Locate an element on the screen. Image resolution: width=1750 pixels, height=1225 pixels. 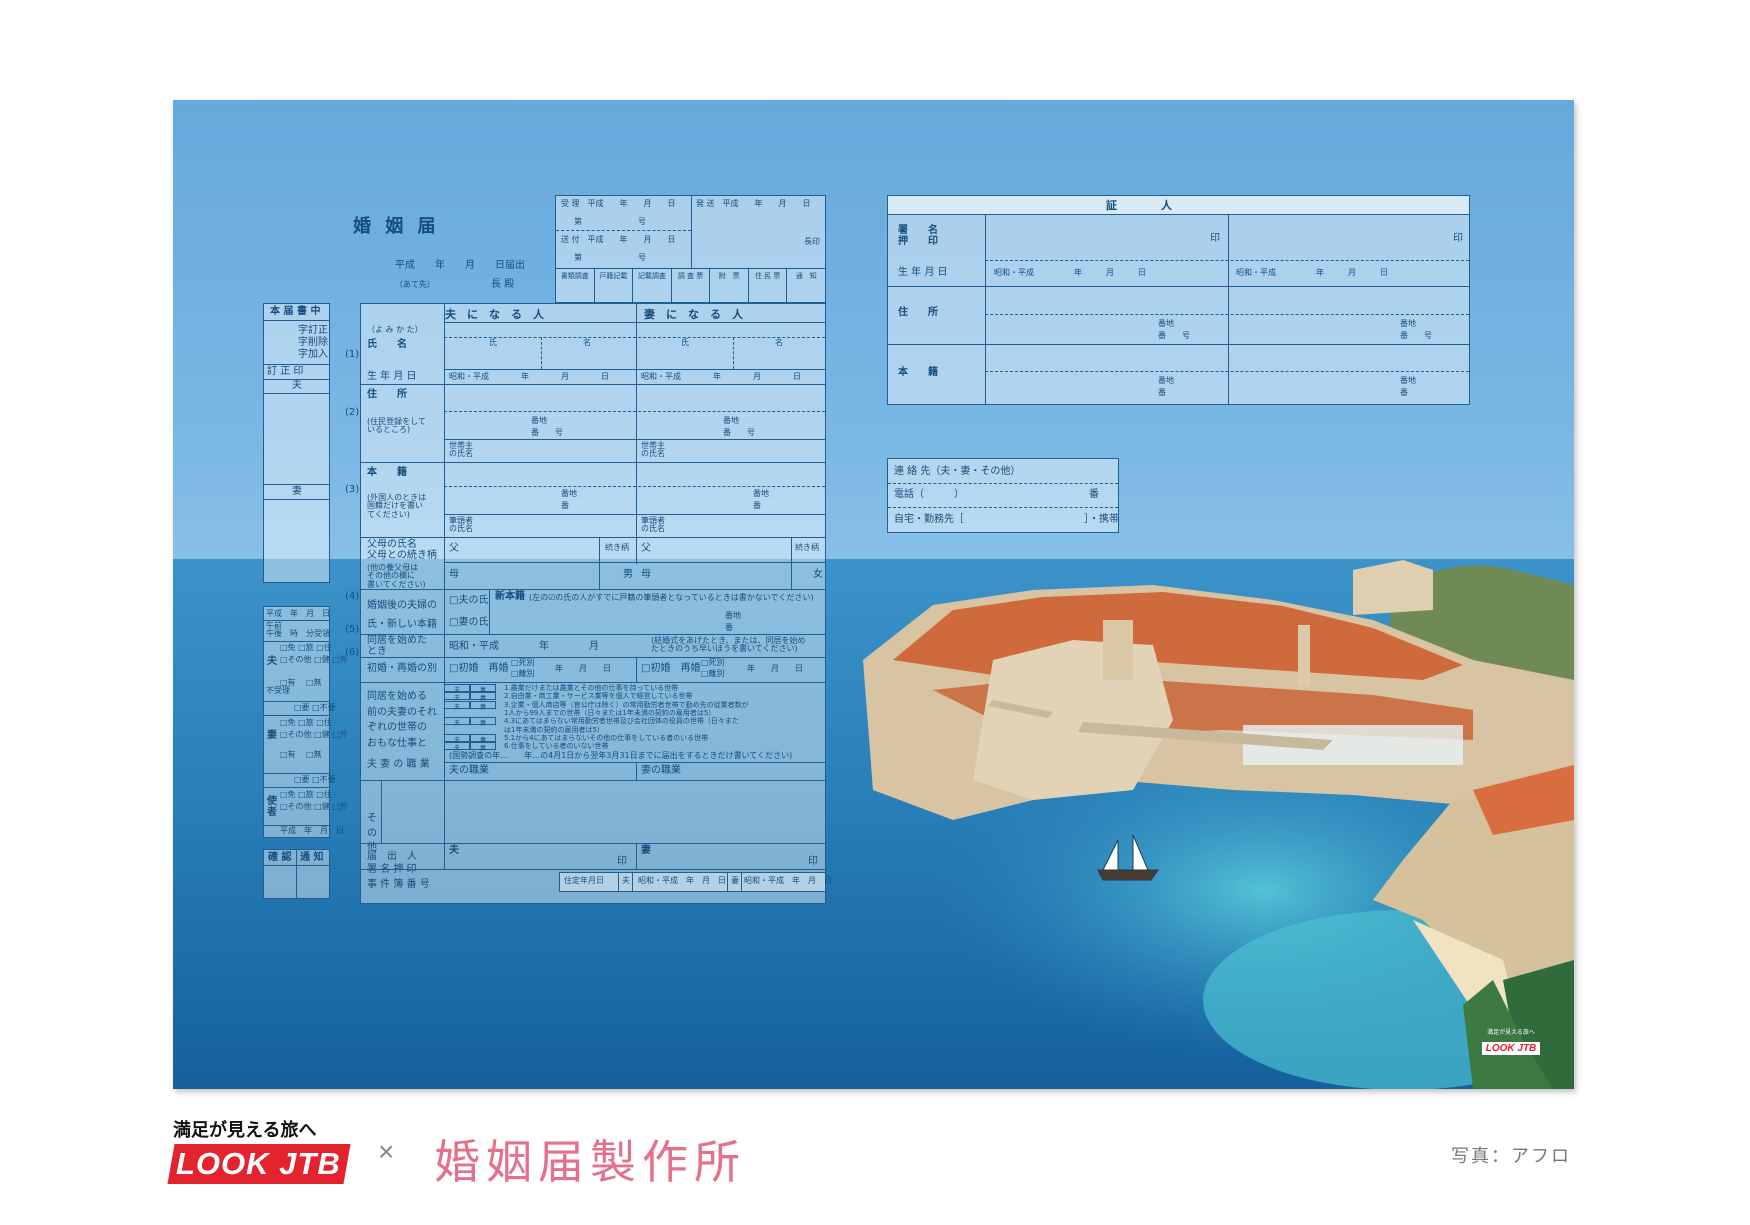
husband-mother: 母 is located at coordinates (454, 574).